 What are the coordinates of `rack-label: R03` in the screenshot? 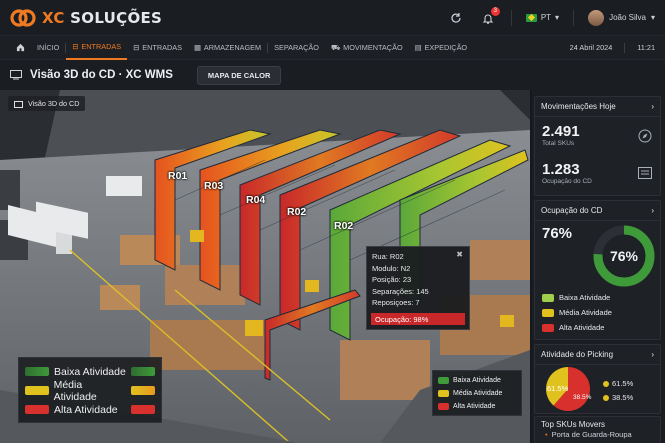 It's located at (213, 186).